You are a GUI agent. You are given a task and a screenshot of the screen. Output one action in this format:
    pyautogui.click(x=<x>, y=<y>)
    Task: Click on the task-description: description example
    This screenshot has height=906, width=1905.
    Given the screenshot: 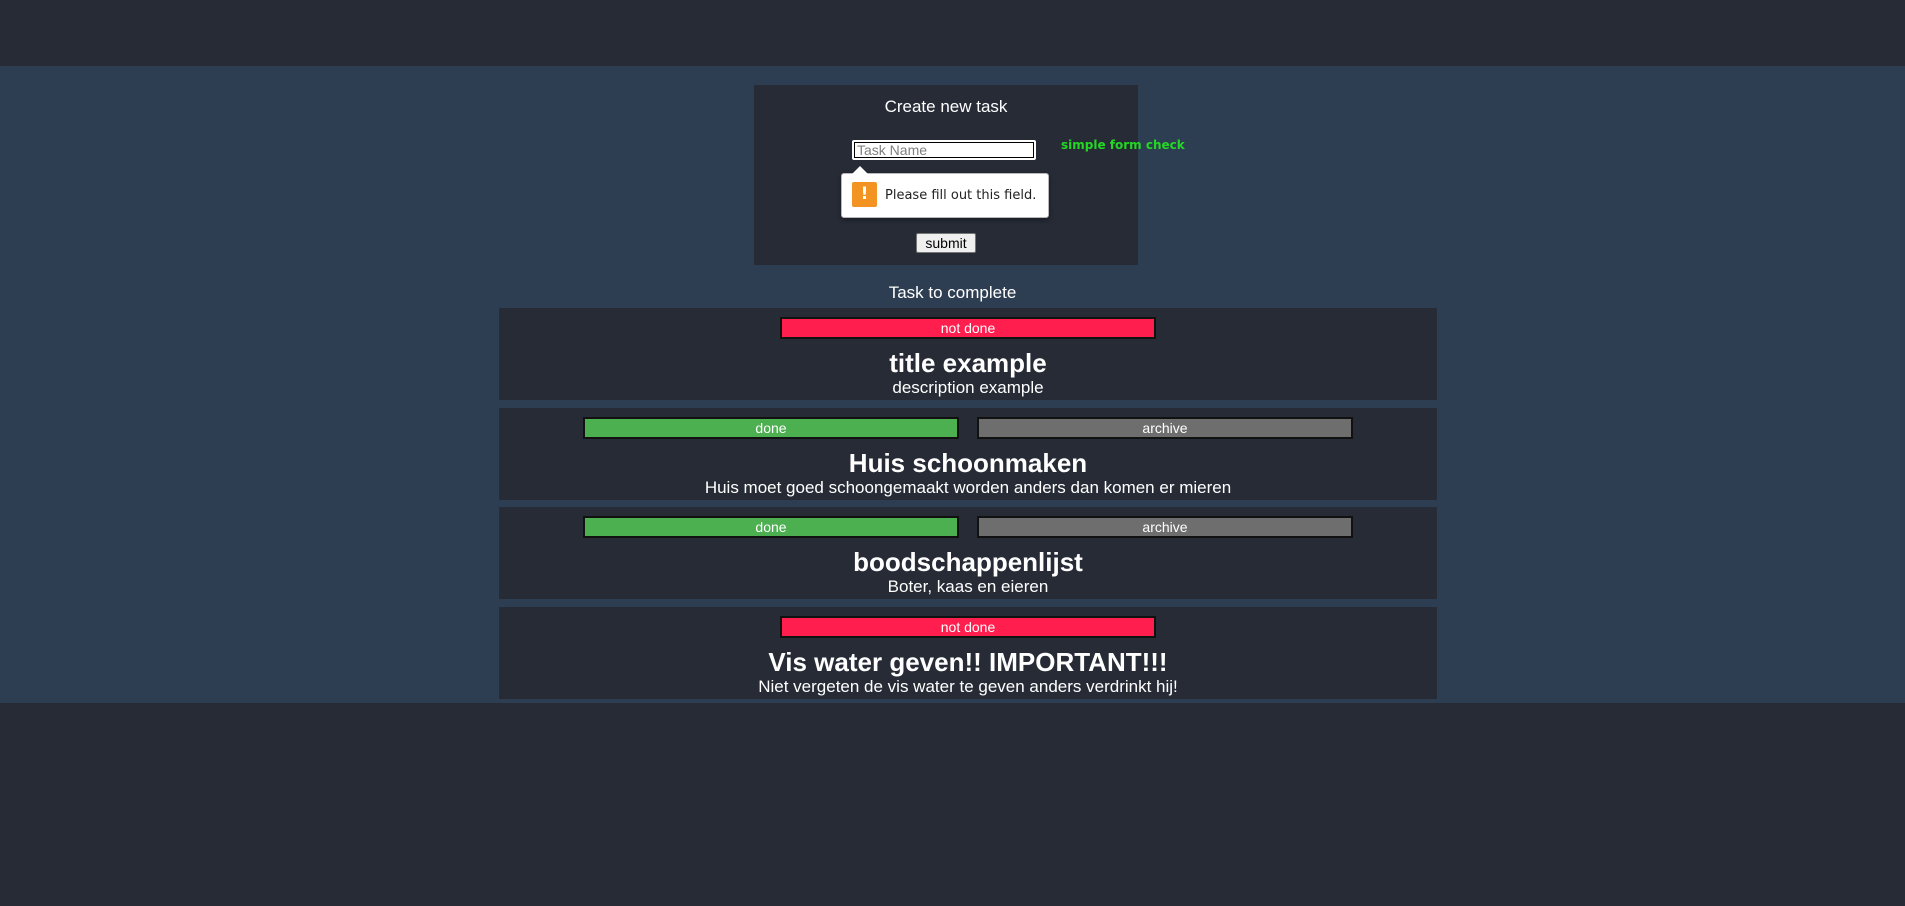 What is the action you would take?
    pyautogui.click(x=968, y=387)
    